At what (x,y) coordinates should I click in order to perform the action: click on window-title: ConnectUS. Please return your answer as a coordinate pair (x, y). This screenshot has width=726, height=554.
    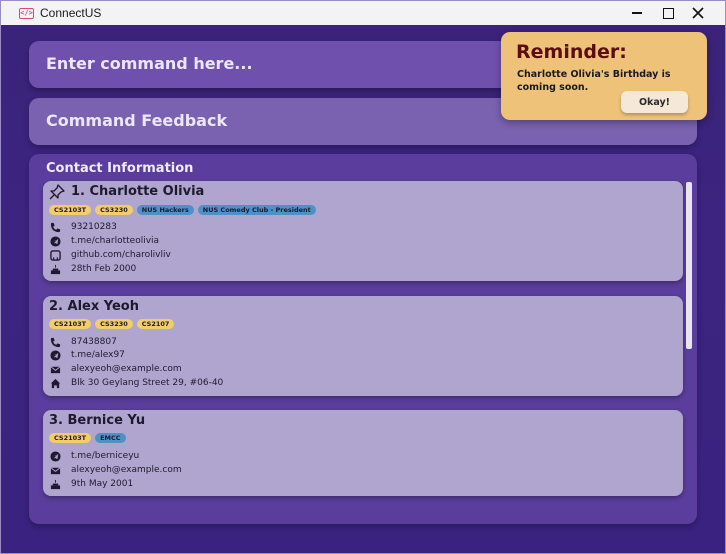
    Looking at the image, I should click on (71, 13).